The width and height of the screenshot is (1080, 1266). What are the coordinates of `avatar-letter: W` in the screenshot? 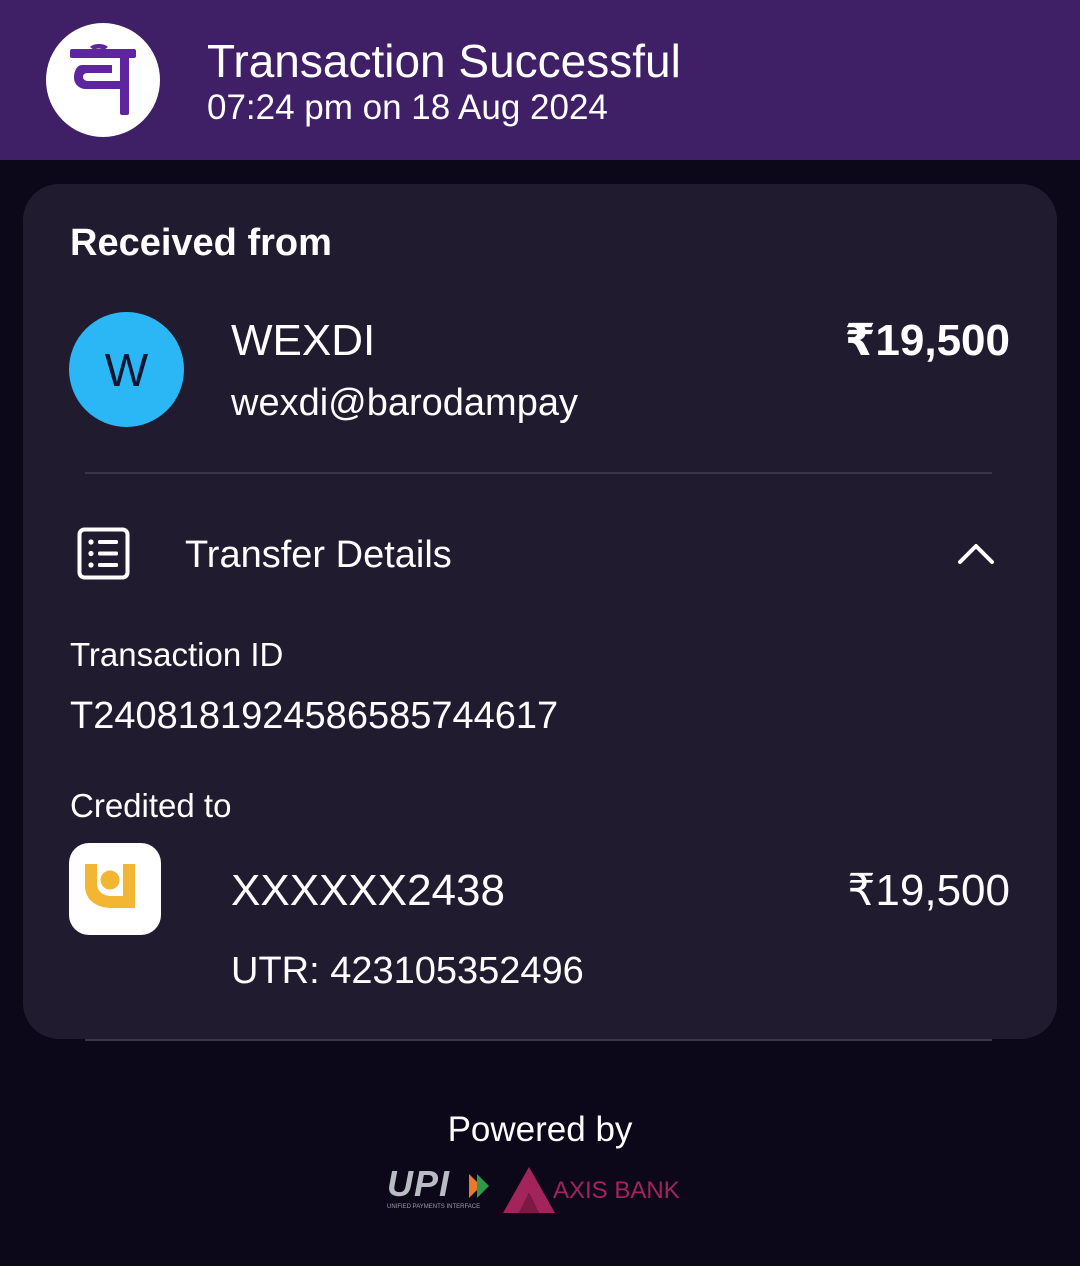 It's located at (126, 369).